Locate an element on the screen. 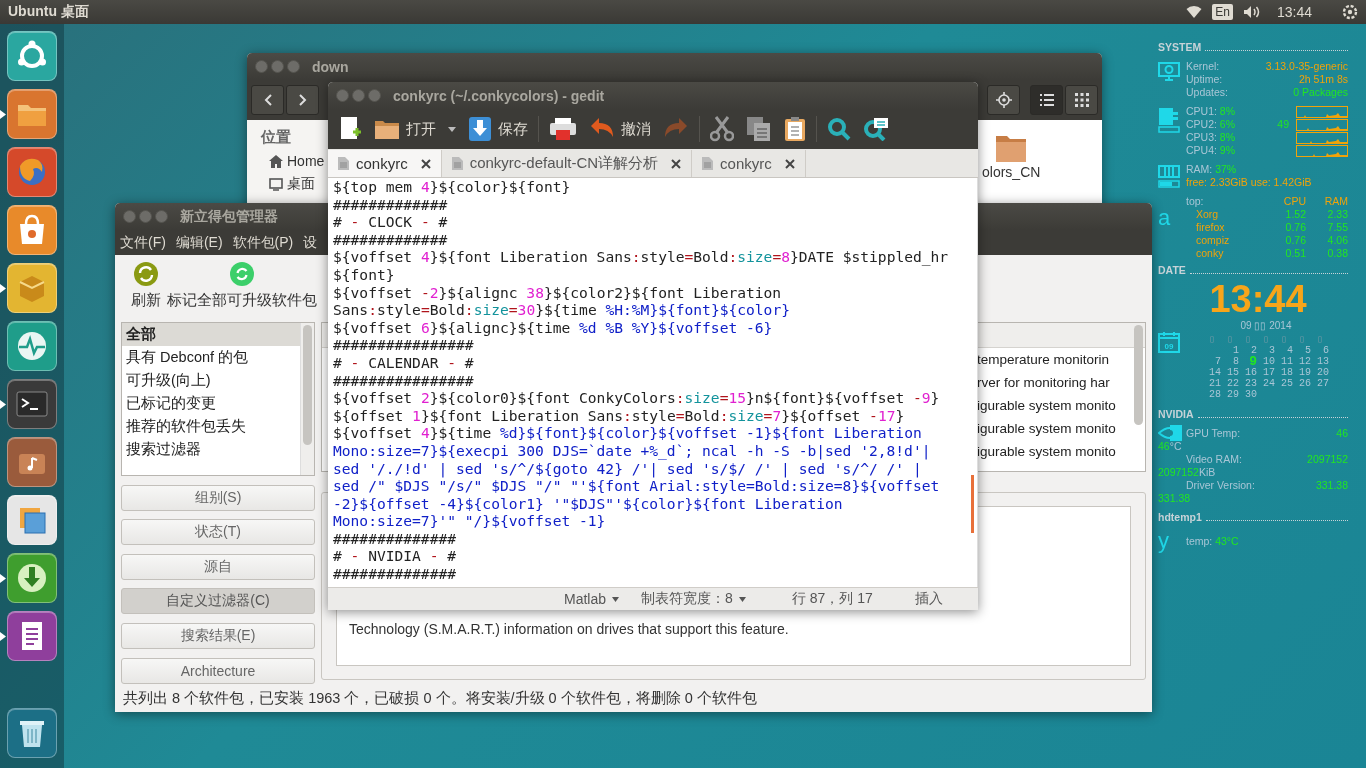 Image resolution: width=1366 pixels, height=768 pixels. process-ram: 4.06 is located at coordinates (1337, 240).